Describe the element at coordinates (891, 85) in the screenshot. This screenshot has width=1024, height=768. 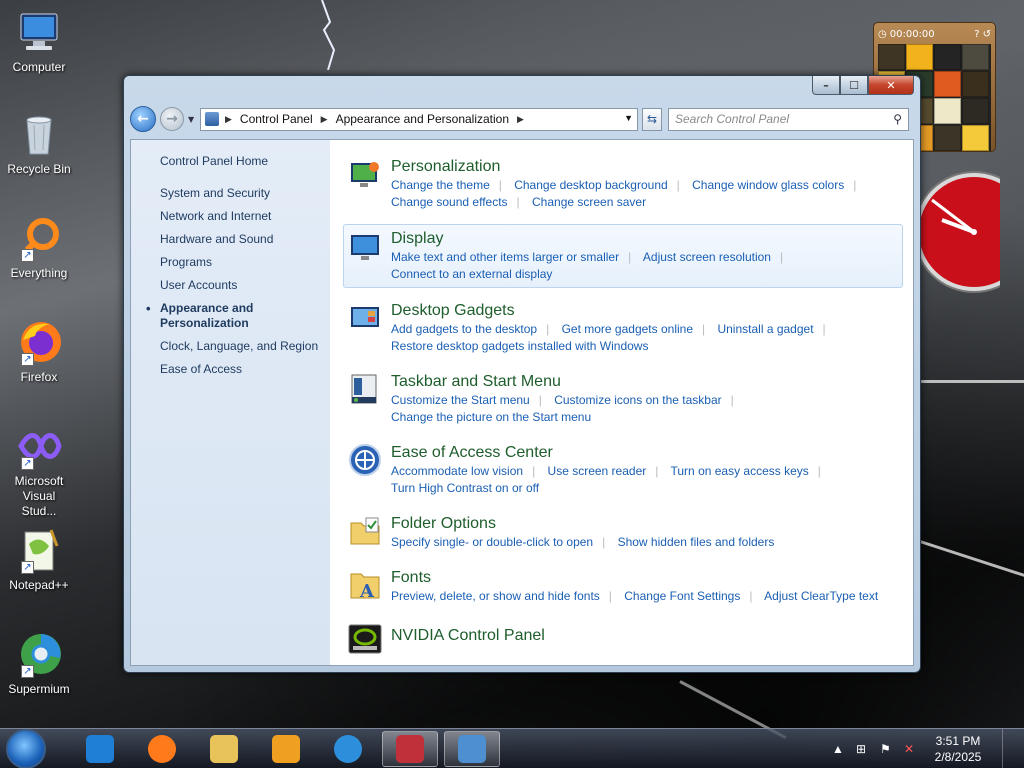
I see `close-button: ✕` at that location.